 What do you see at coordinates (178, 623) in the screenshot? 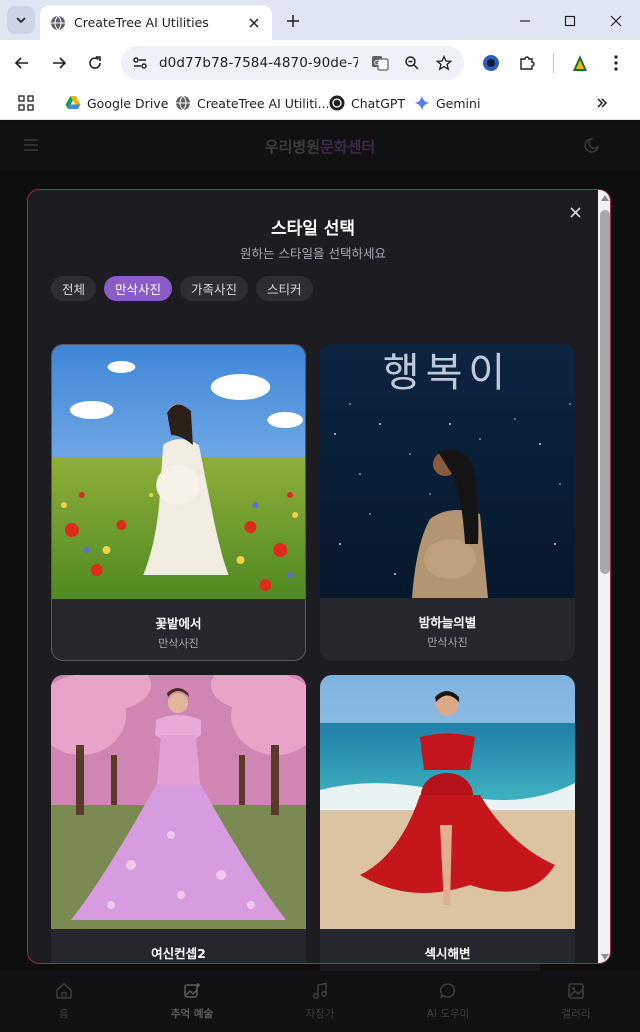
I see `style-card-title: 꽃밭에서` at bounding box center [178, 623].